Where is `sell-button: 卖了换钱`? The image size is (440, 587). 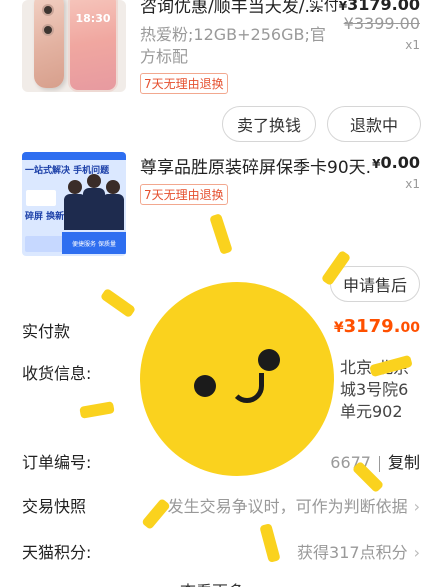
sell-button: 卖了换钱 is located at coordinates (269, 124).